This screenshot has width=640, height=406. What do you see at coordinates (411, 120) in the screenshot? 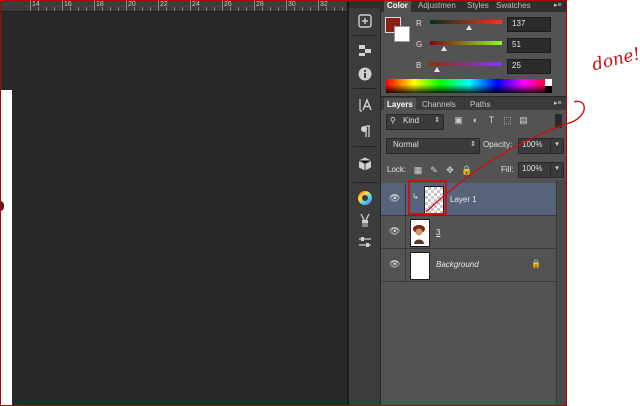
I see `filter-kind-label: Kind` at bounding box center [411, 120].